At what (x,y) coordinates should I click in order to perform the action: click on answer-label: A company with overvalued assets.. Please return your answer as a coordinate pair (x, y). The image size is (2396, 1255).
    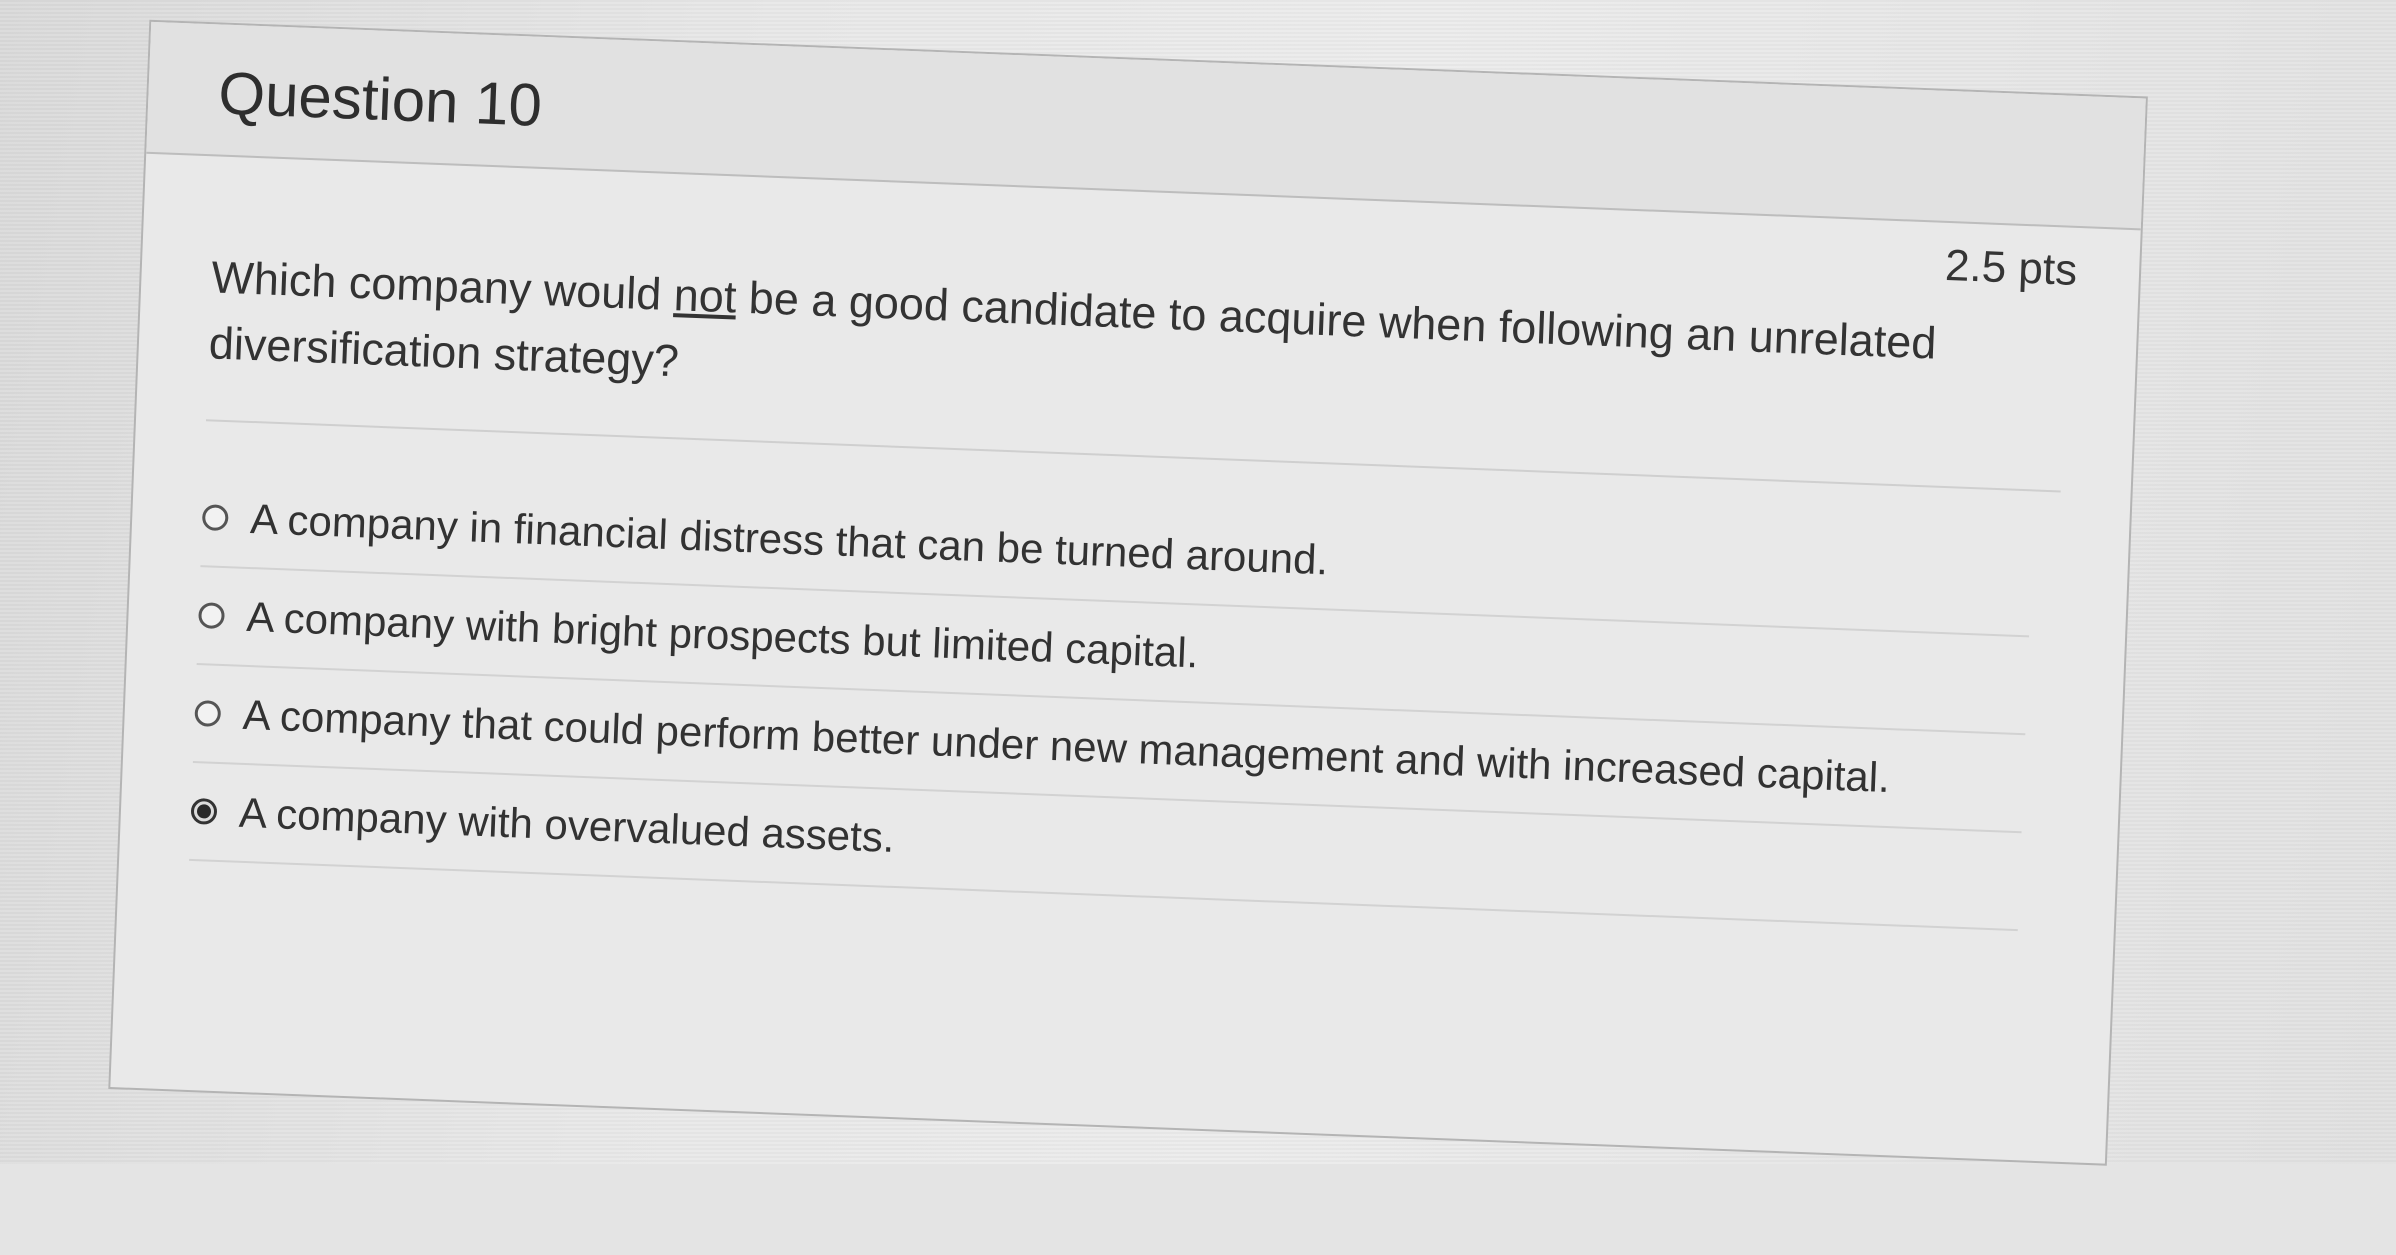
    Looking at the image, I should click on (567, 824).